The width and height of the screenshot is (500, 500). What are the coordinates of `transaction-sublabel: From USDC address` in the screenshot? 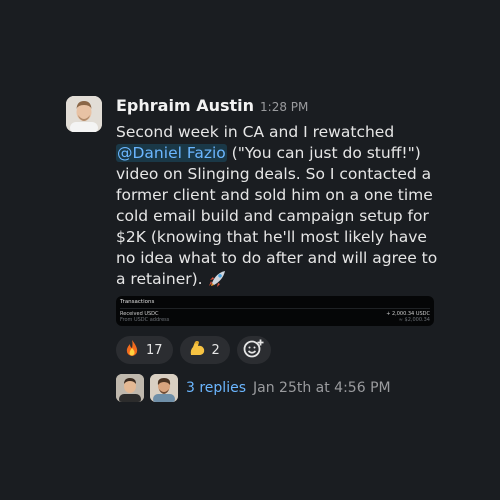 It's located at (145, 320).